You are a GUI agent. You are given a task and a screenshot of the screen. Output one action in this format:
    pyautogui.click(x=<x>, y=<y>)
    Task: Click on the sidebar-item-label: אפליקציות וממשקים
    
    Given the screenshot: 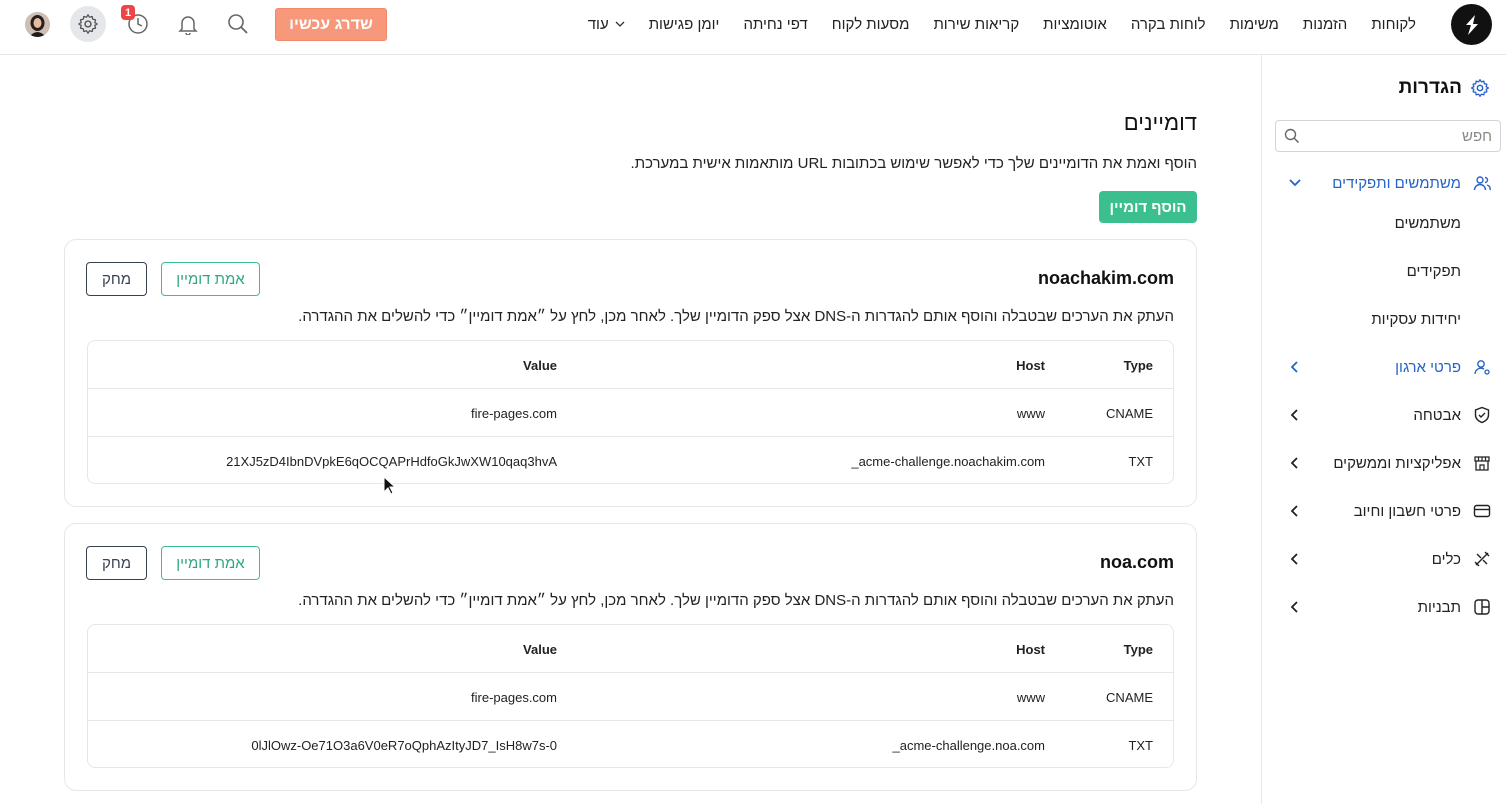 What is the action you would take?
    pyautogui.click(x=1397, y=463)
    